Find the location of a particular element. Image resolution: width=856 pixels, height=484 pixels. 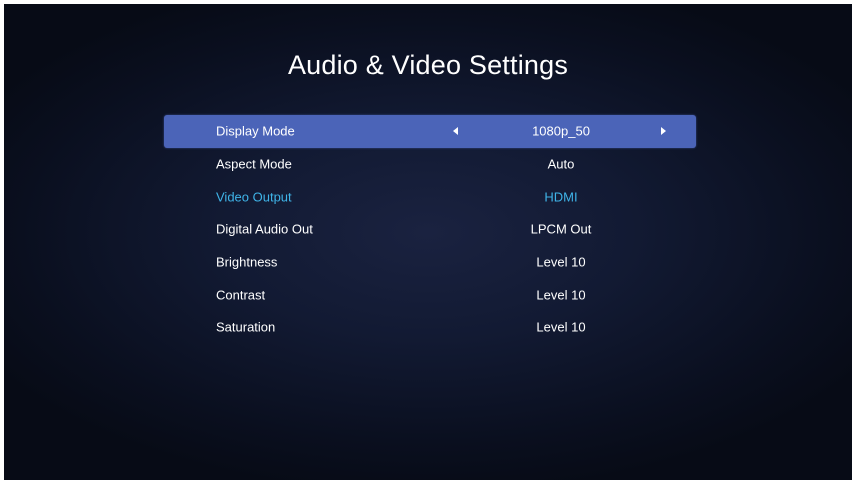

setting-label: Aspect Mode is located at coordinates (254, 164).